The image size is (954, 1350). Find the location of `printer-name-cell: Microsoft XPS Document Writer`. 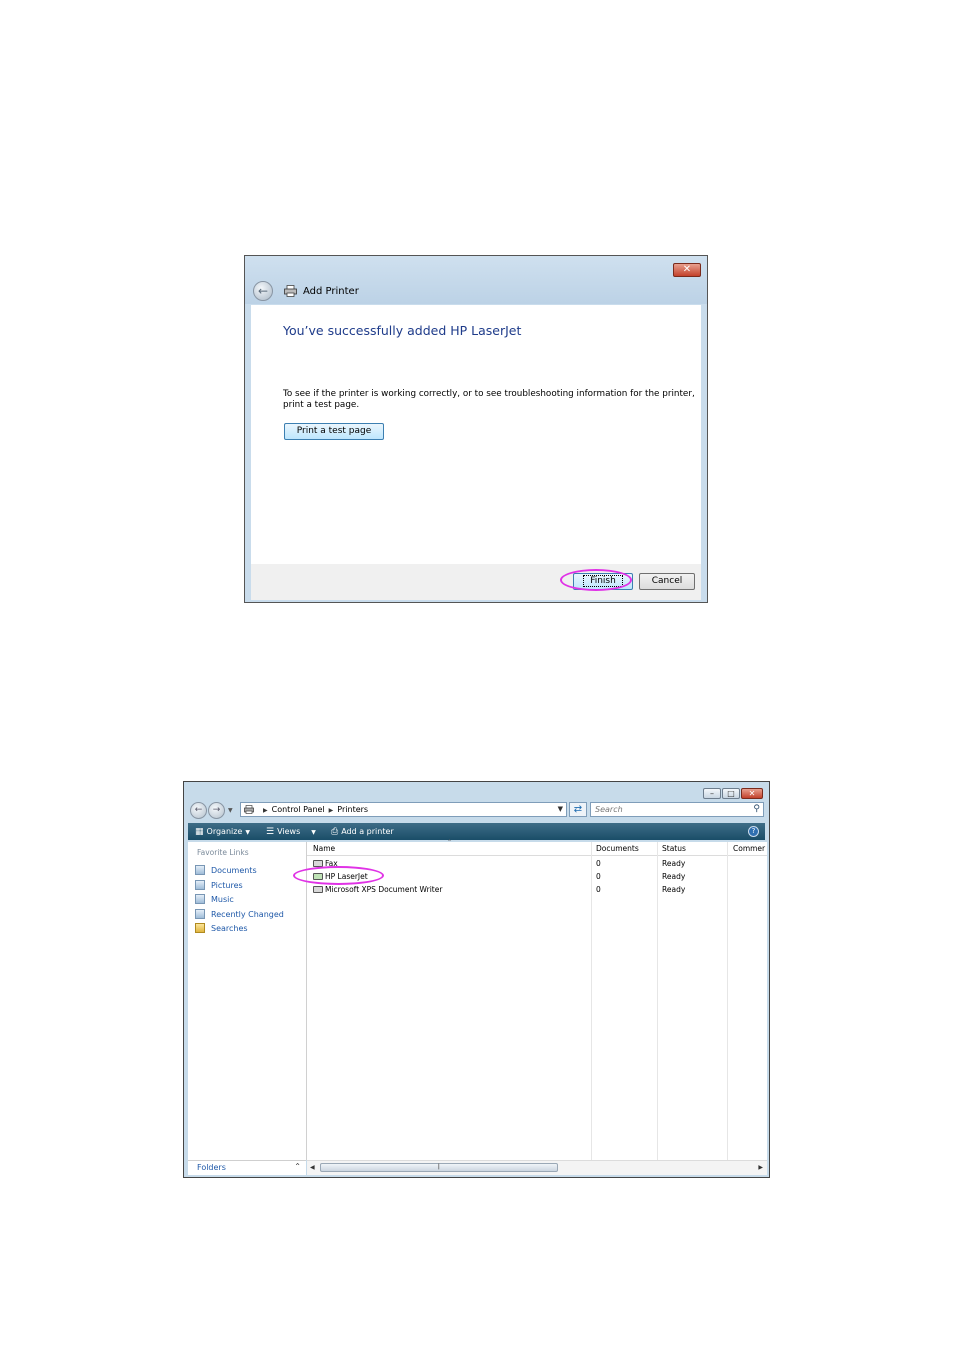

printer-name-cell: Microsoft XPS Document Writer is located at coordinates (377, 890).